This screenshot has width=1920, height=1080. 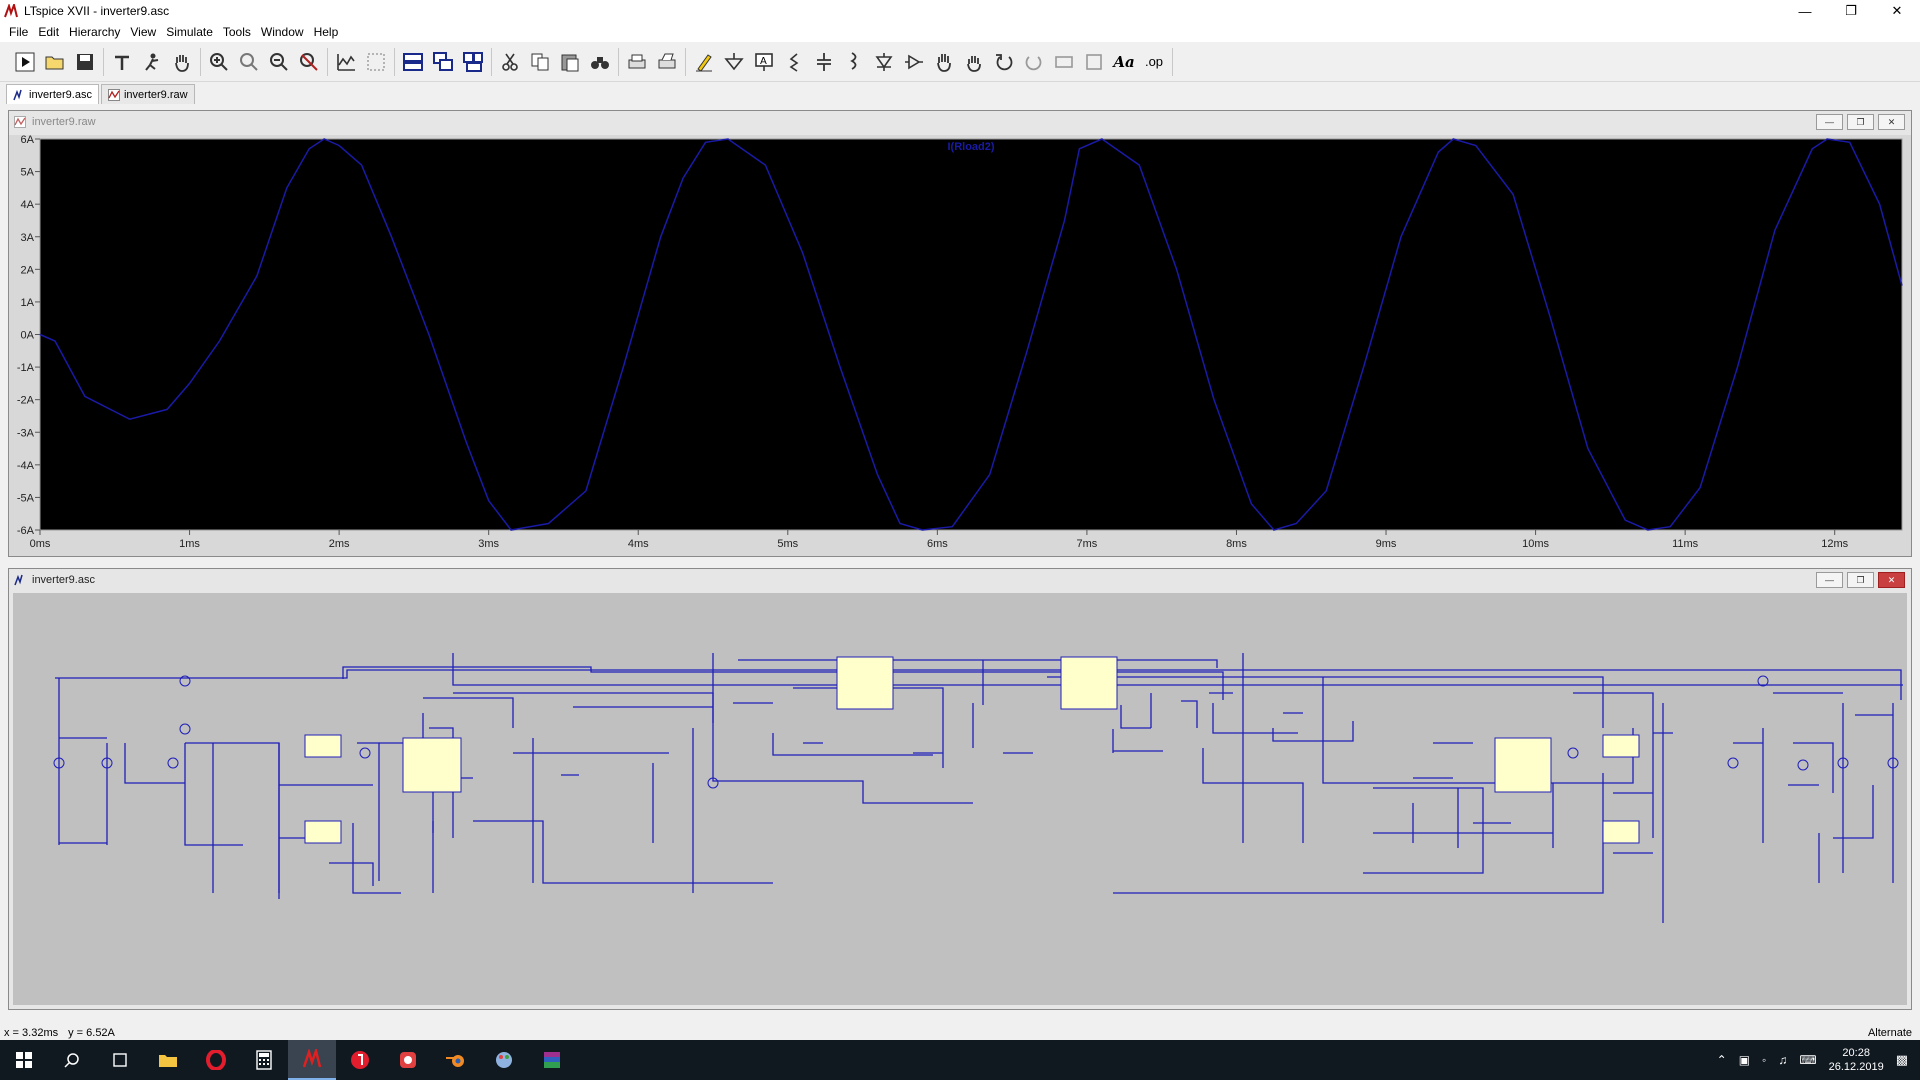 I want to click on redo-button, so click(x=1034, y=62).